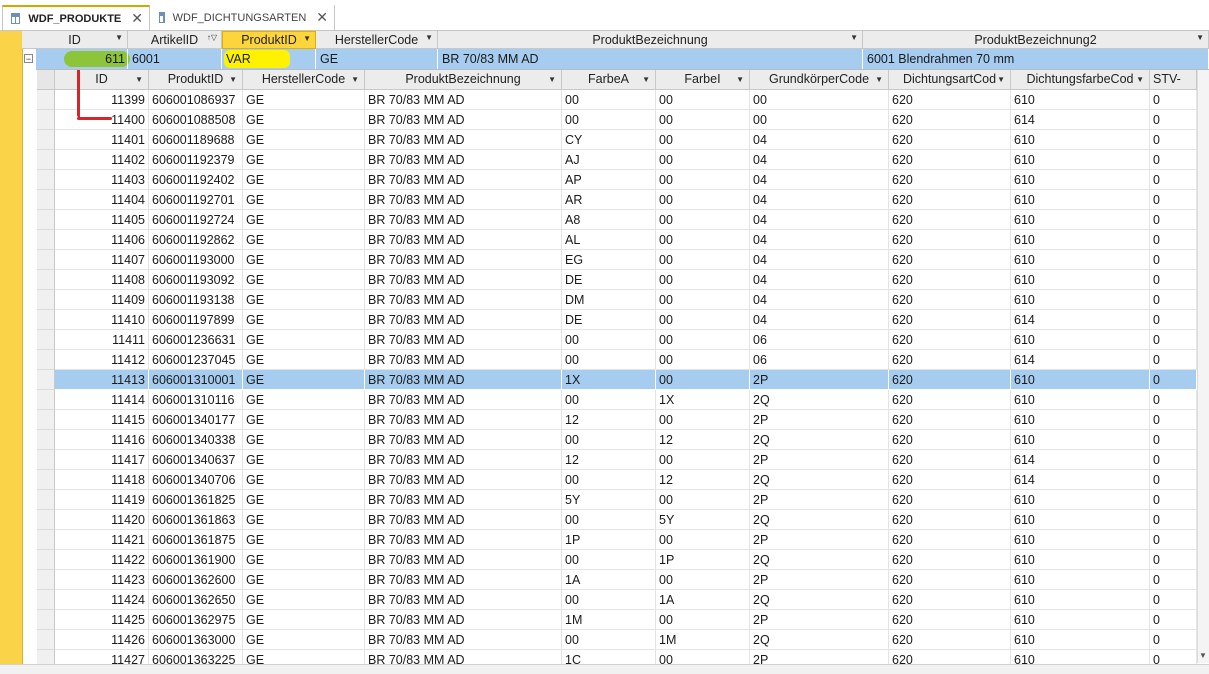 The height and width of the screenshot is (674, 1209). I want to click on cell-id: 11416, so click(102, 440).